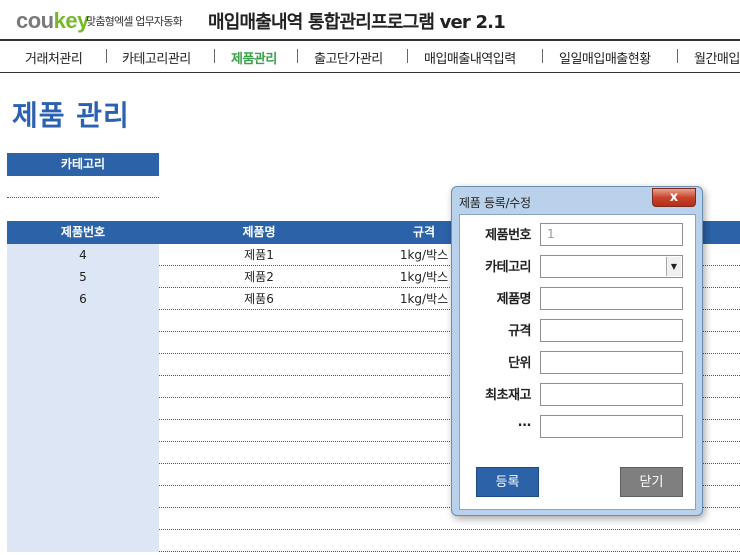 The width and height of the screenshot is (740, 555). Describe the element at coordinates (83, 232) in the screenshot. I see `column-header-product-no: 제품번호` at that location.